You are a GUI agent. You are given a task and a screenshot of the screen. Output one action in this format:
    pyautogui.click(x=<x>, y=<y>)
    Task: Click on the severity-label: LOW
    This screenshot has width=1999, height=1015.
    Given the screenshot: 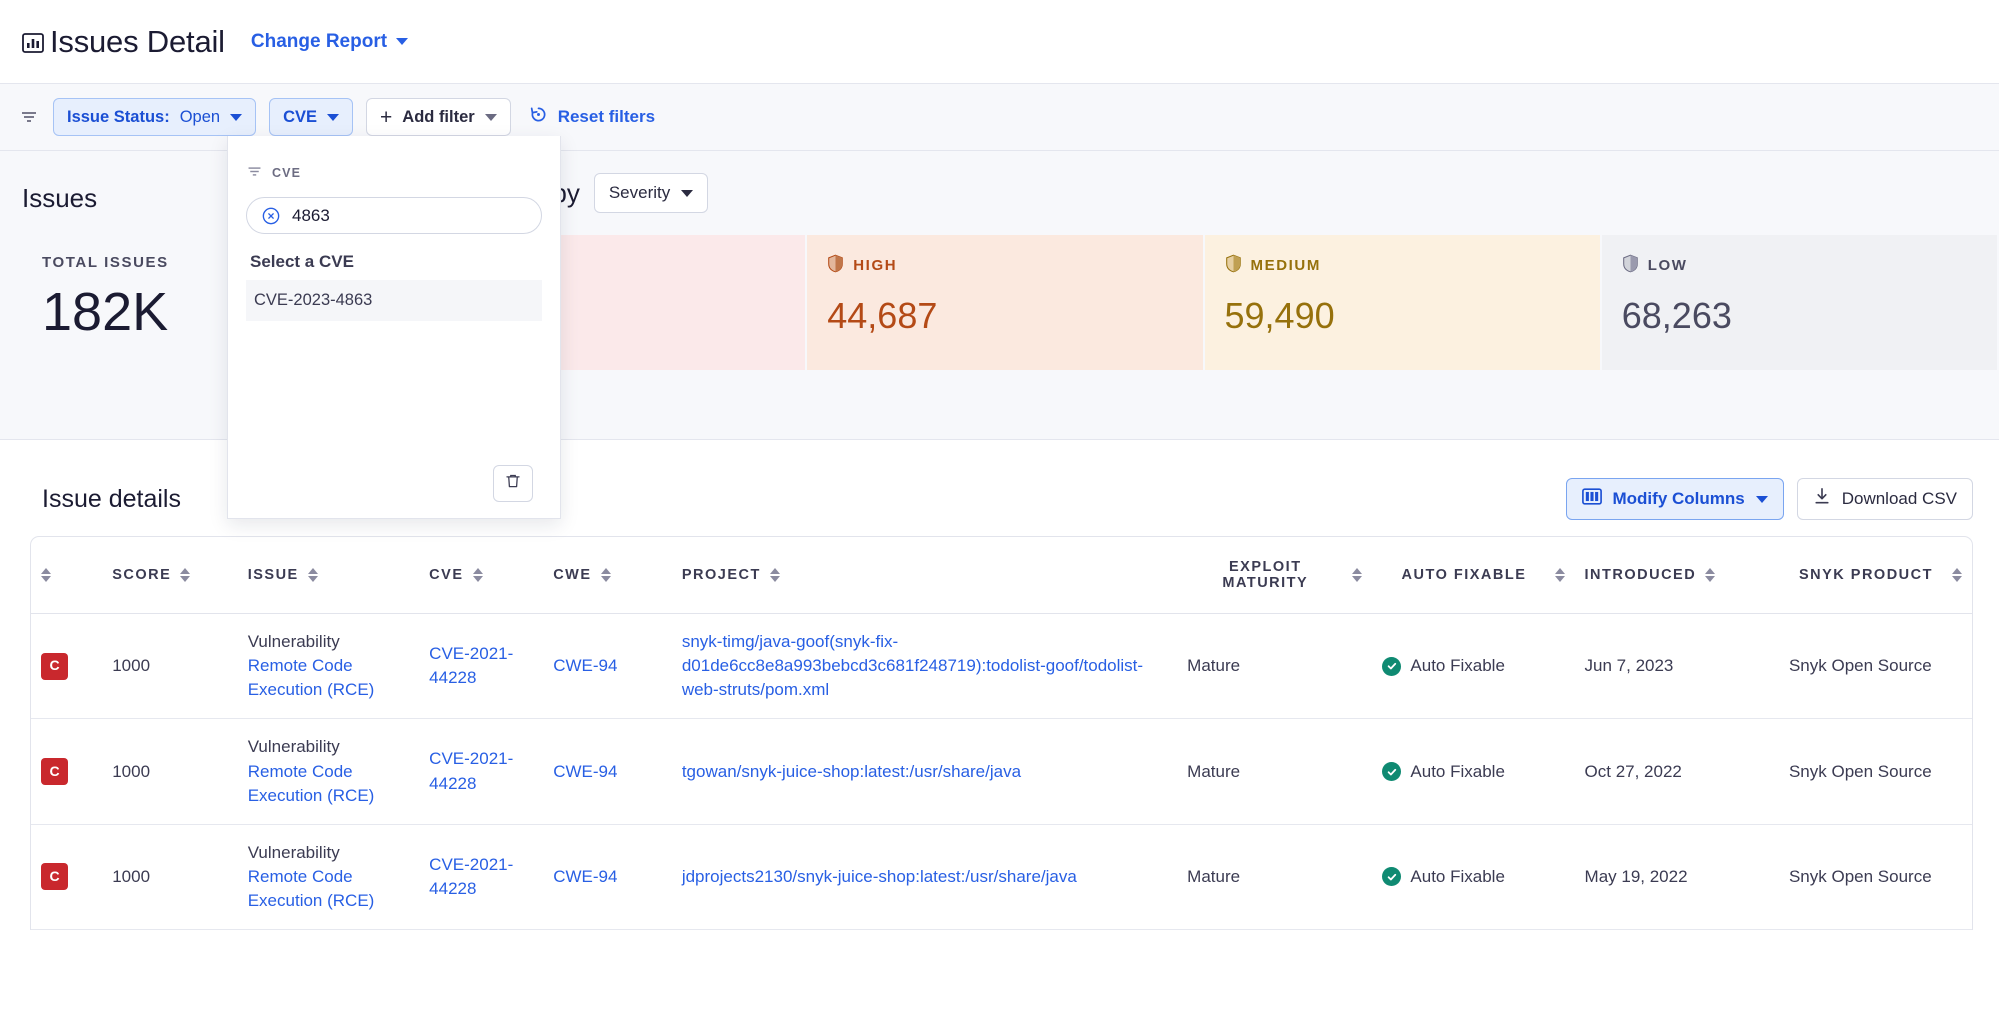 What is the action you would take?
    pyautogui.click(x=1667, y=265)
    